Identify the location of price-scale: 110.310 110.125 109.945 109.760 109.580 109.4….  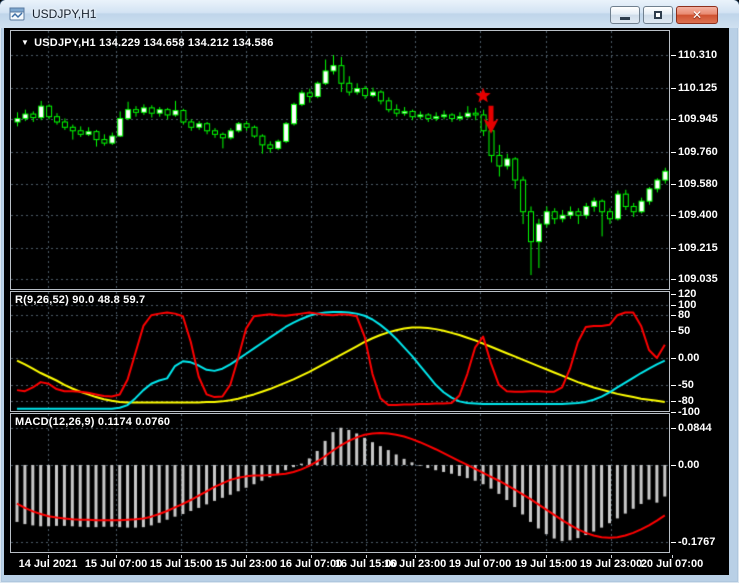
(699, 301).